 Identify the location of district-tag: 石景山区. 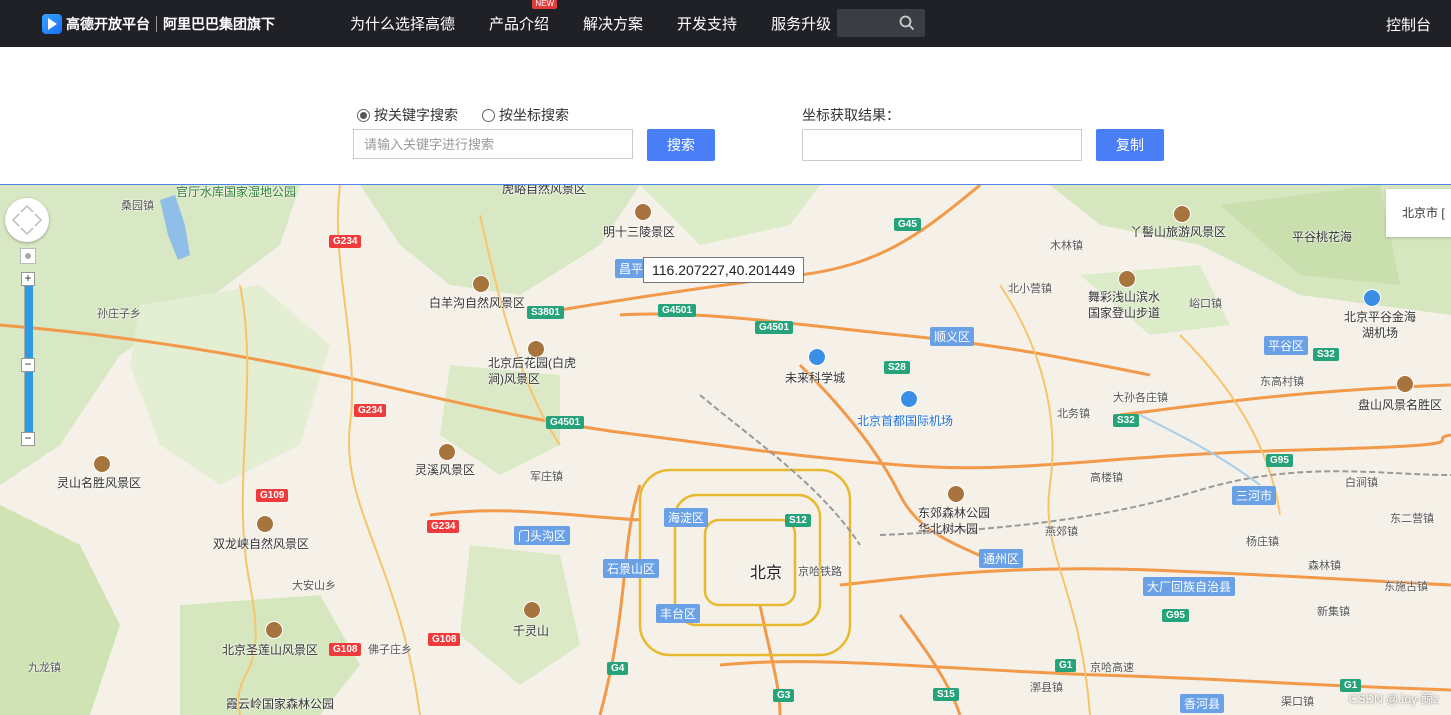
(631, 568).